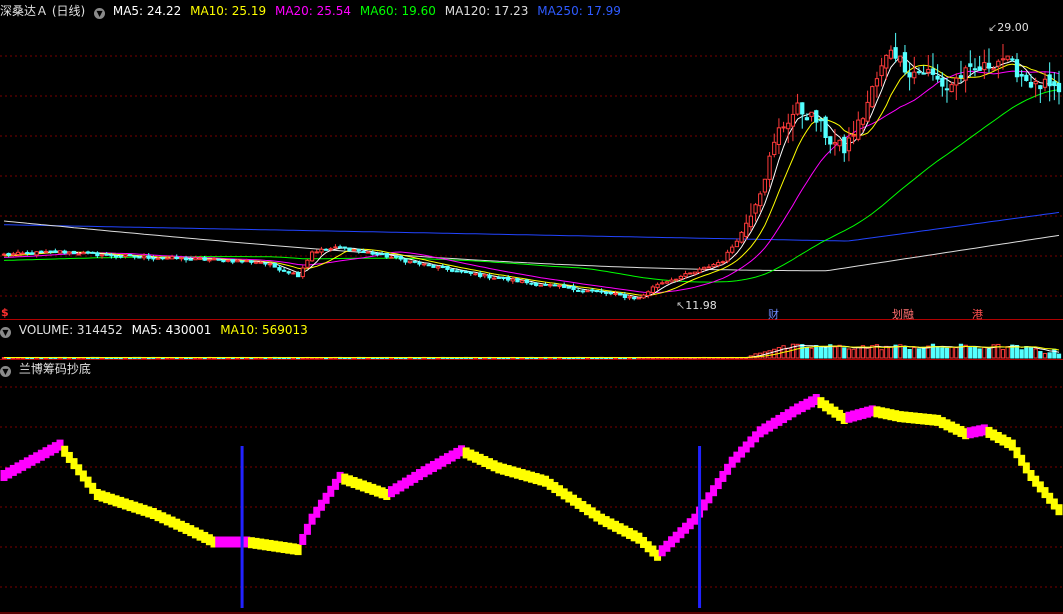 This screenshot has width=1063, height=614. Describe the element at coordinates (171, 330) in the screenshot. I see `volume-ma5-label: MA5: 430001` at that location.